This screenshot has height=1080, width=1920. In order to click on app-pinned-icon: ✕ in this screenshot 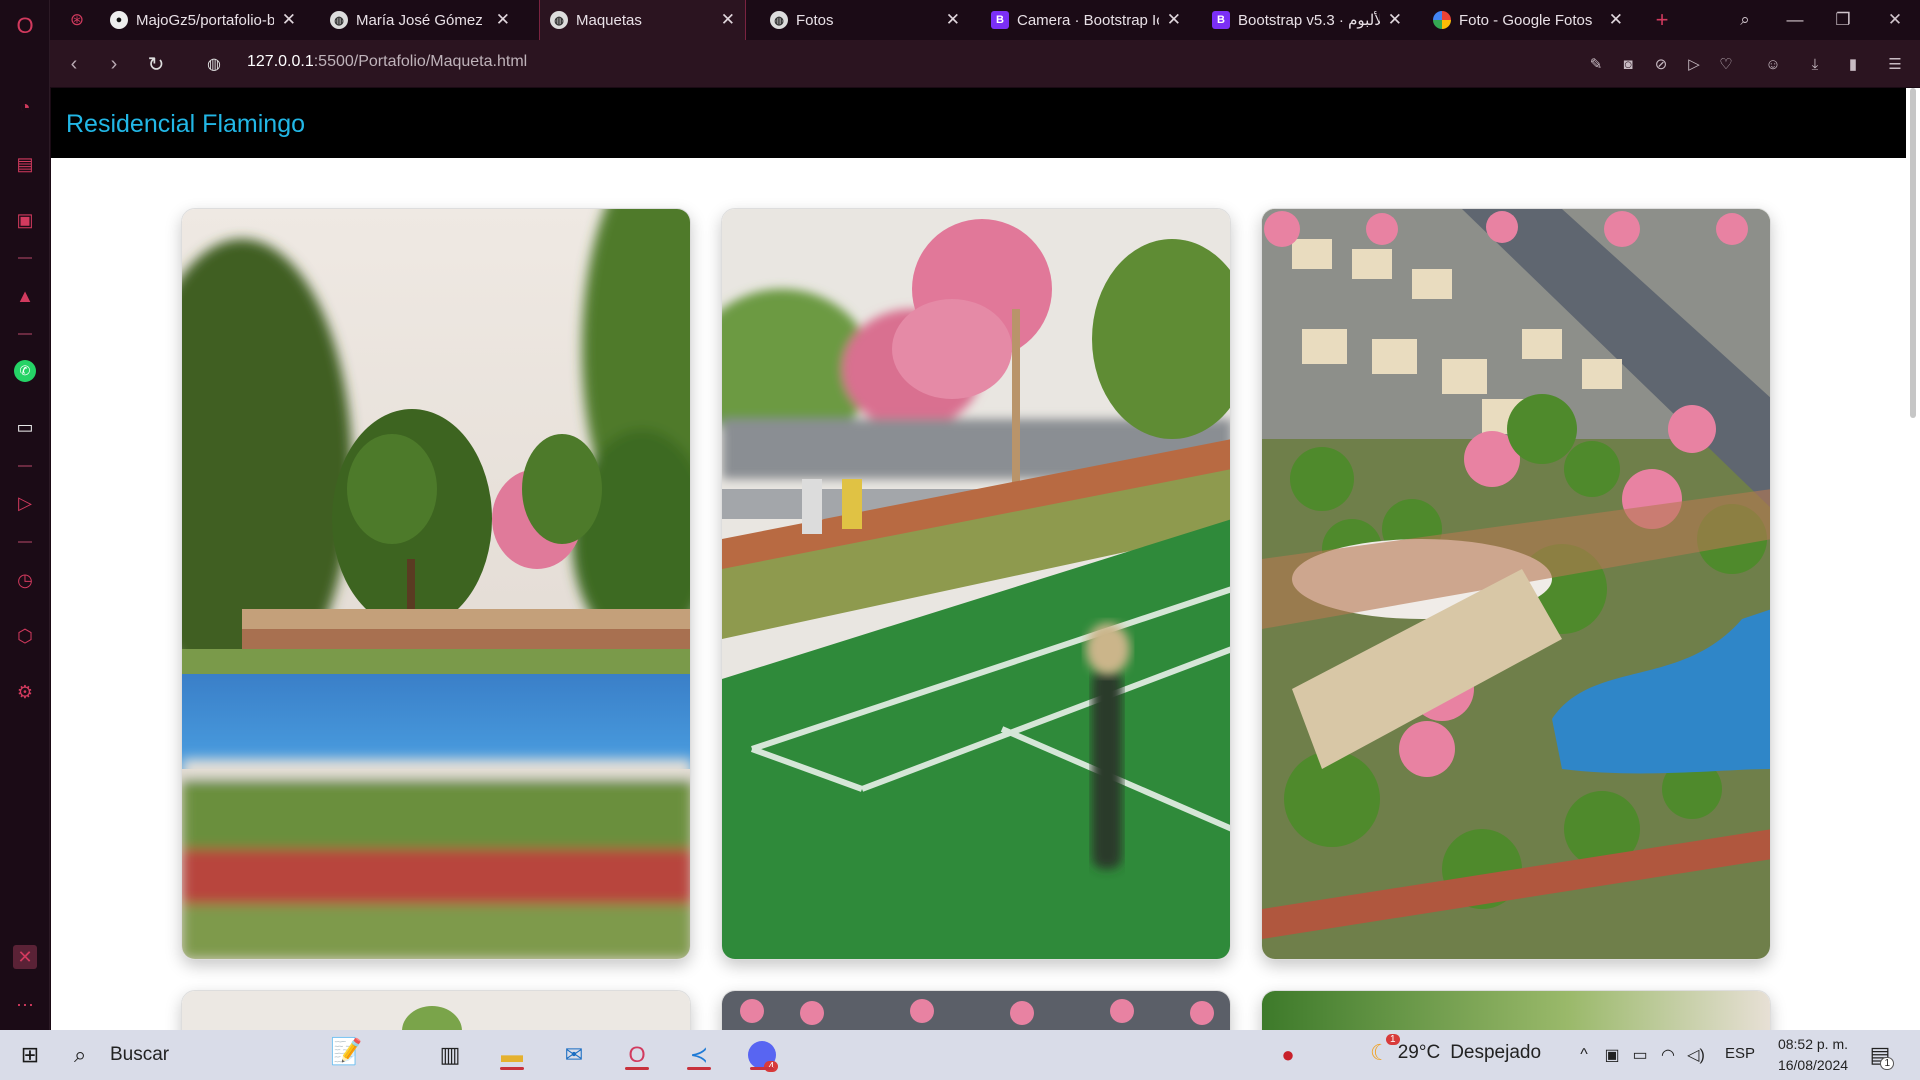, I will do `click(25, 957)`.